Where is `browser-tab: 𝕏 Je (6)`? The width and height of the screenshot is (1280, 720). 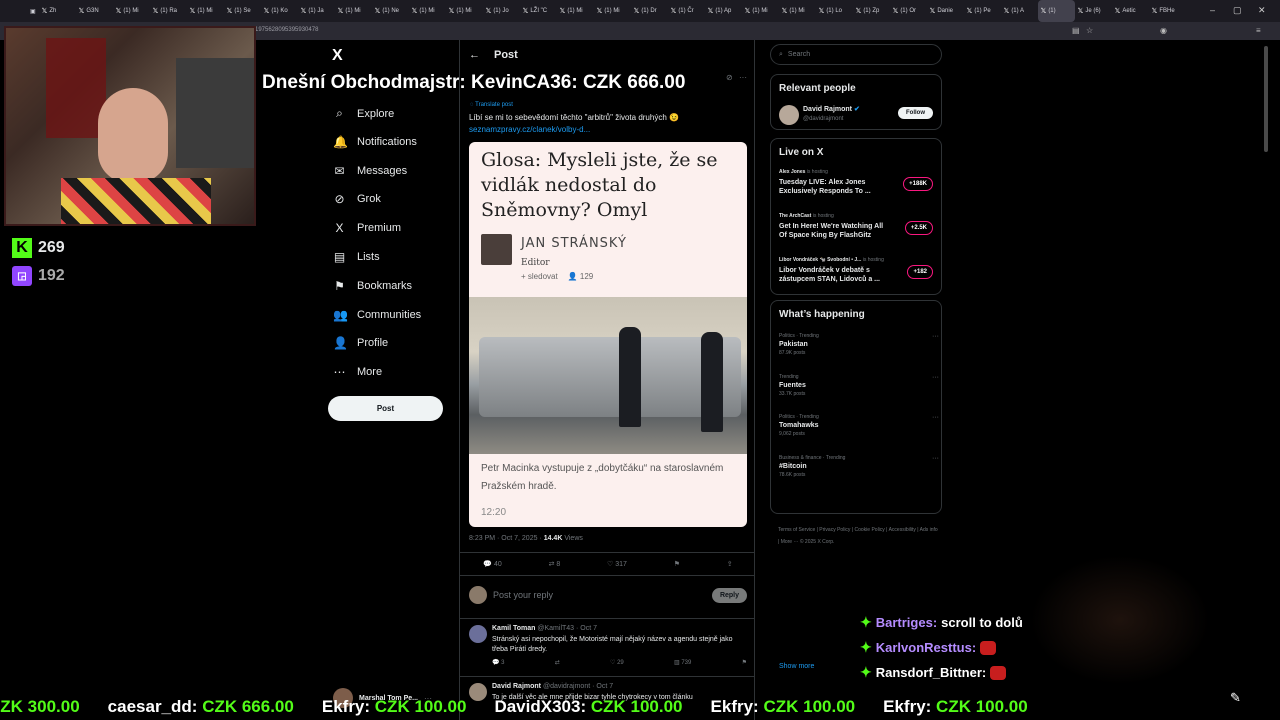
browser-tab: 𝕏 Je (6) is located at coordinates (1093, 11).